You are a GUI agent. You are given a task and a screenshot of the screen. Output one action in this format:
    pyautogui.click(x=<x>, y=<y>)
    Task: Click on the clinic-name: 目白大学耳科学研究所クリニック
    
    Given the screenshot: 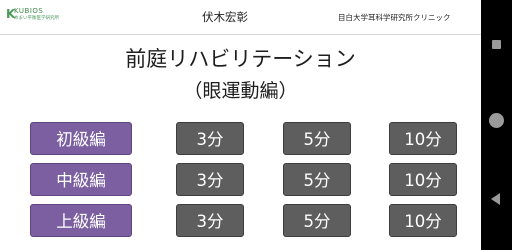 What is the action you would take?
    pyautogui.click(x=394, y=17)
    